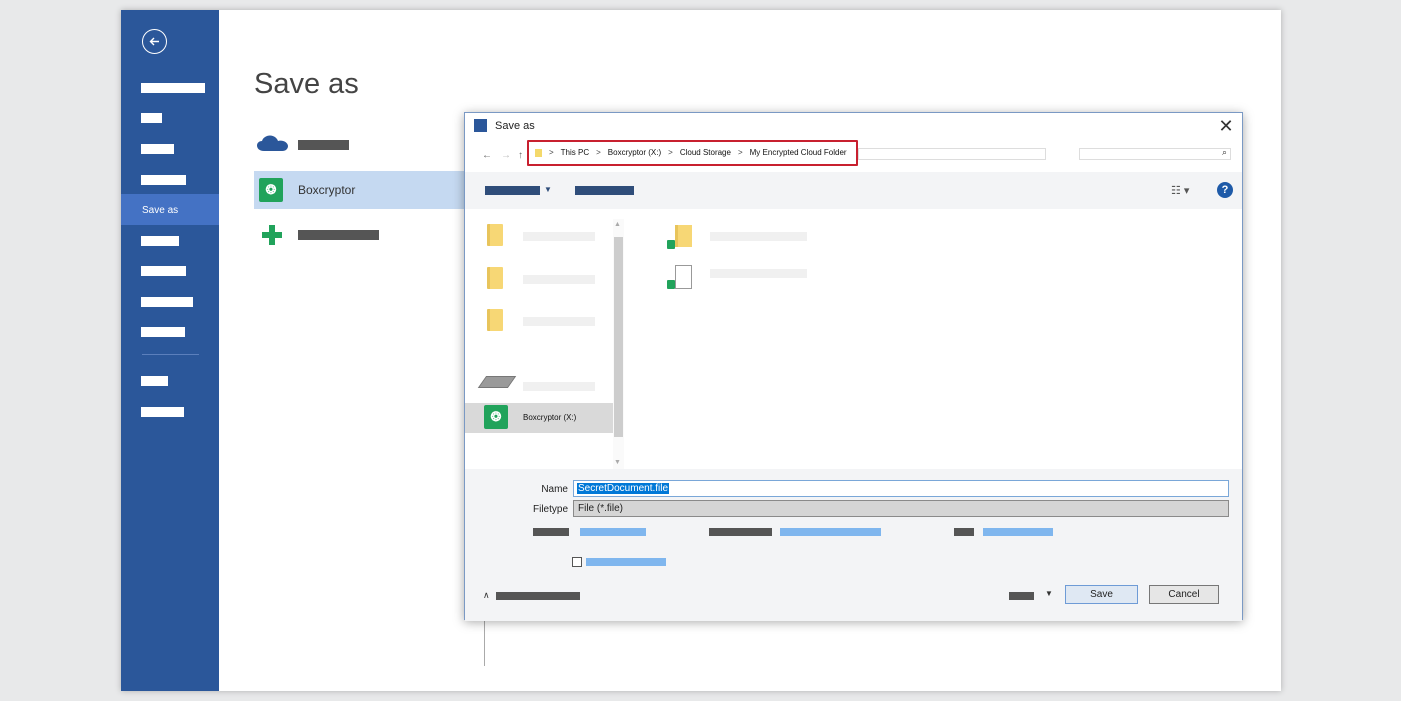  What do you see at coordinates (1155, 153) in the screenshot?
I see `search-input: ⌕` at bounding box center [1155, 153].